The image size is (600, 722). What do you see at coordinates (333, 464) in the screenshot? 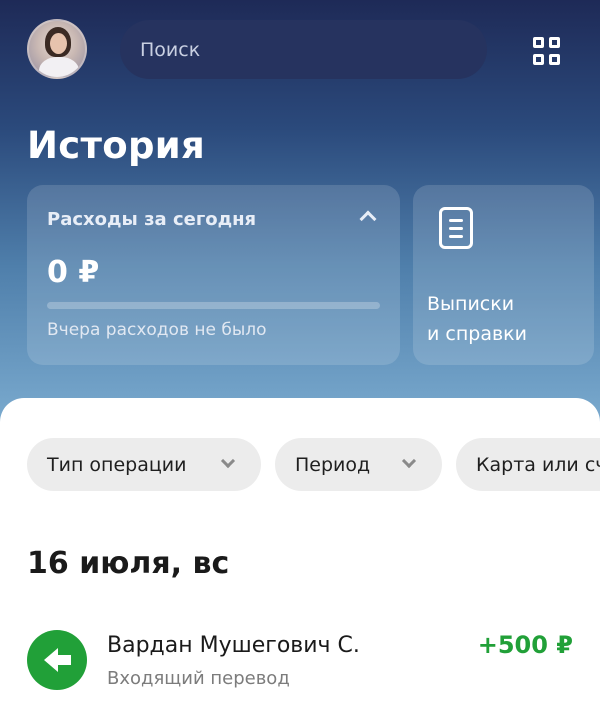
I see `filter-label: Период` at bounding box center [333, 464].